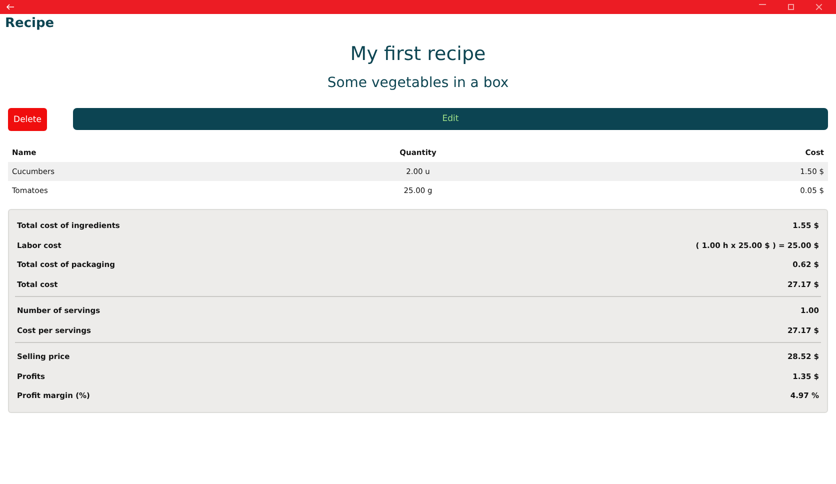  Describe the element at coordinates (450, 119) in the screenshot. I see `edit-button: Edit` at that location.